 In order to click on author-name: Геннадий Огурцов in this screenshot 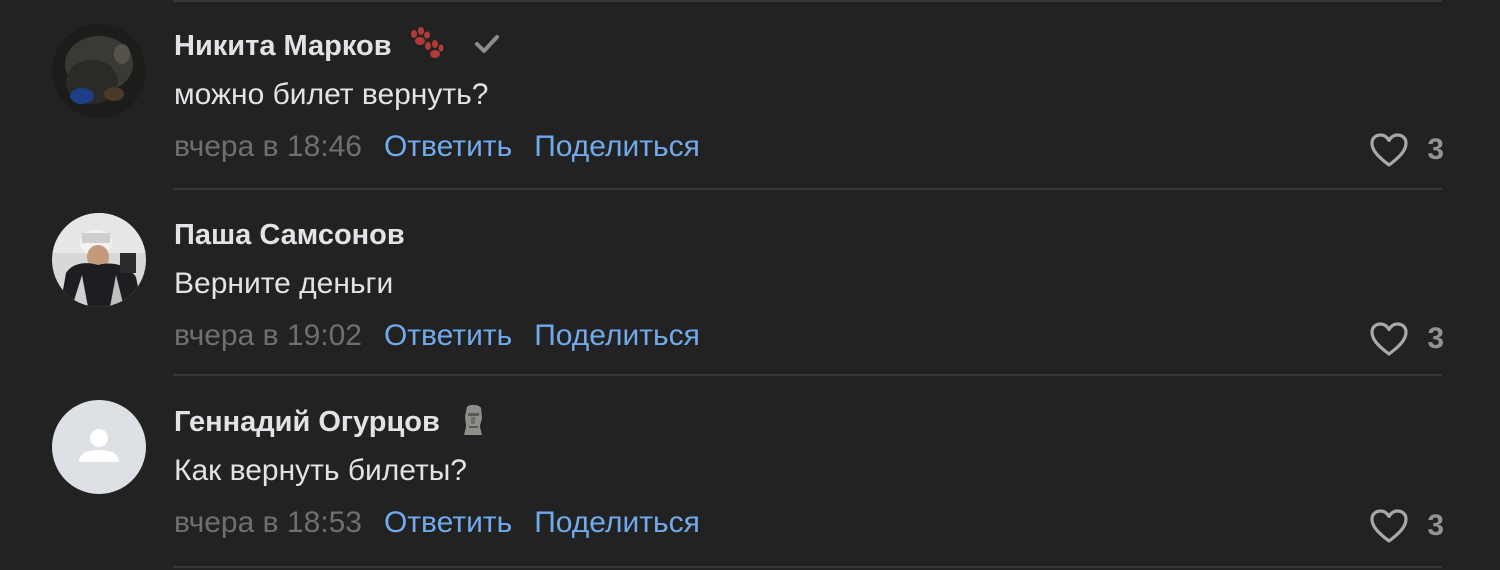, I will do `click(307, 422)`.